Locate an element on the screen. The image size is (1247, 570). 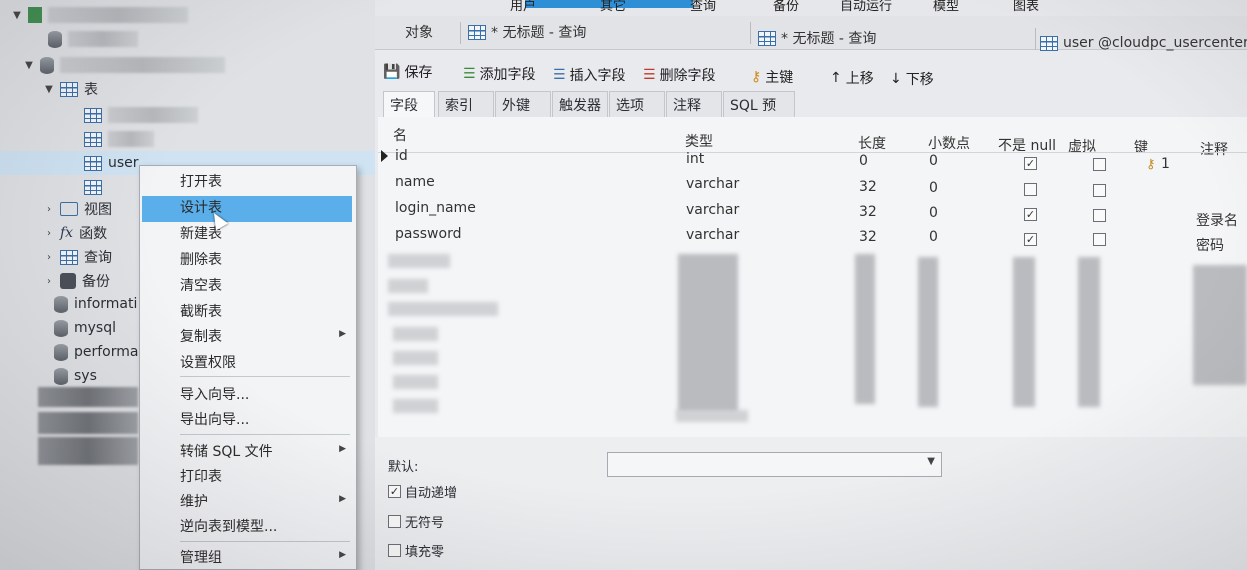
menu-other: 其它 is located at coordinates (613, 7).